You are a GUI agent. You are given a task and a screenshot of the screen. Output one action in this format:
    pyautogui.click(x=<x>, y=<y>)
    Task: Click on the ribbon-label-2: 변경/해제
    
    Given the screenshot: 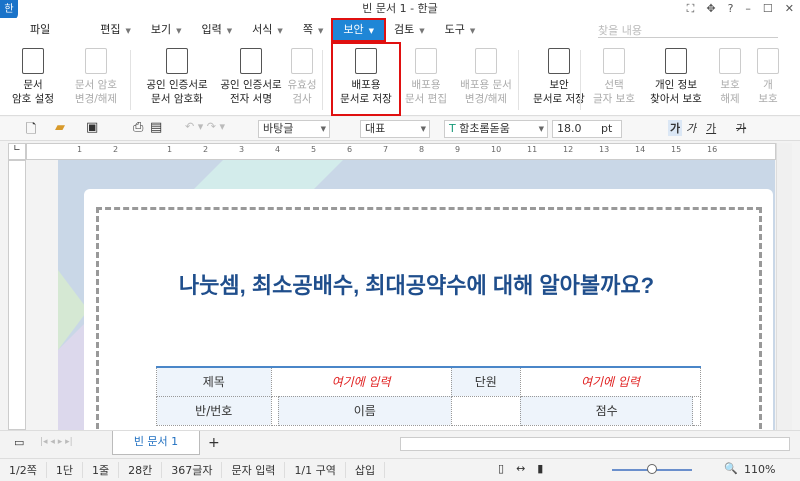 What is the action you would take?
    pyautogui.click(x=486, y=99)
    